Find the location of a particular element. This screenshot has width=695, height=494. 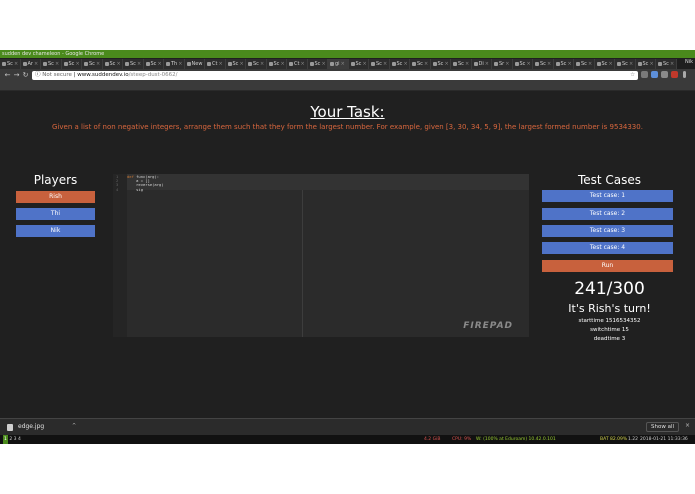

test-case-button: Test case: 3 is located at coordinates (607, 231).